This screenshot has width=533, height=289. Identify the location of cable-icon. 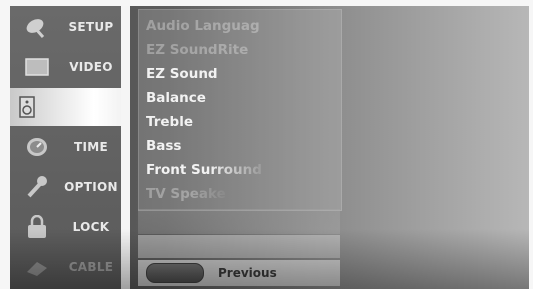
(37, 267).